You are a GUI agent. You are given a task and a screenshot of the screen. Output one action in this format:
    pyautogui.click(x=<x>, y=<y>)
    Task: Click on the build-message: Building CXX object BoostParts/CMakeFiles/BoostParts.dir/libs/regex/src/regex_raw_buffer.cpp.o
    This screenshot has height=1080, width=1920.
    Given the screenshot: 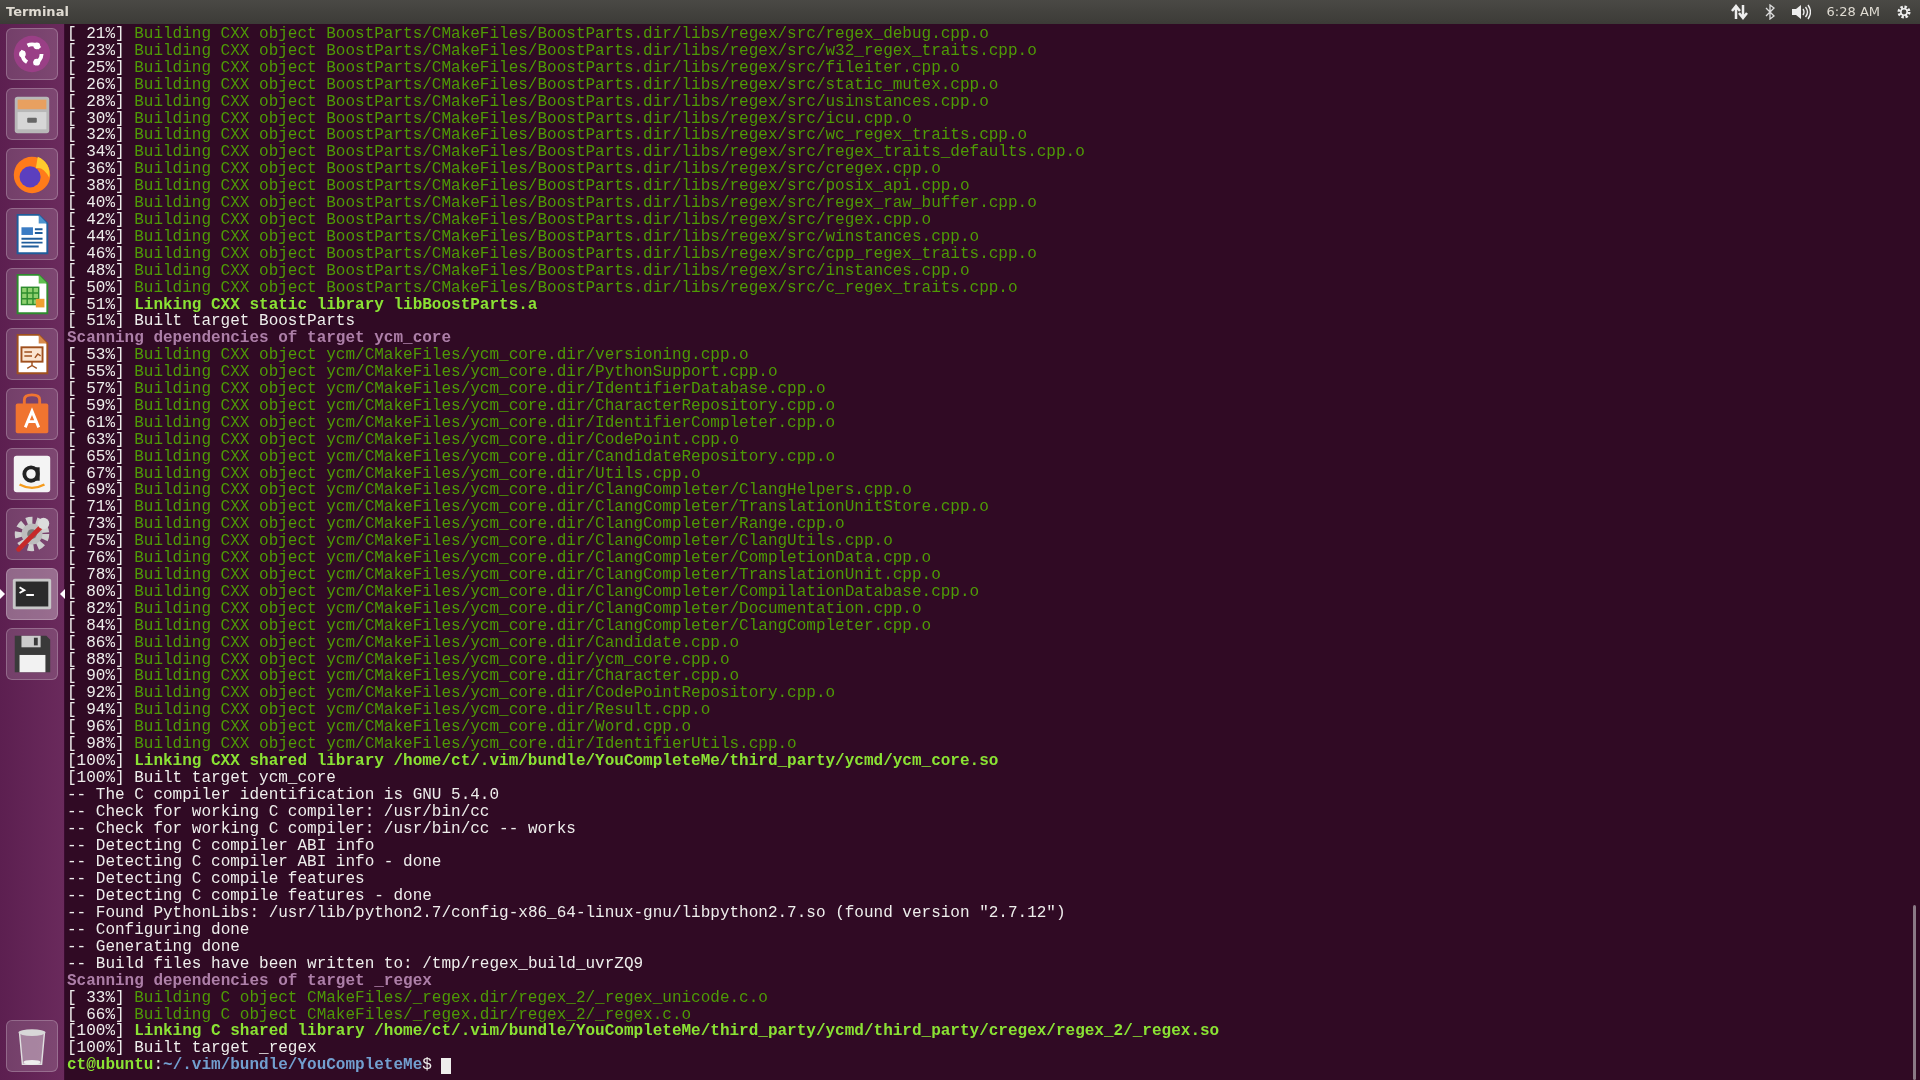 What is the action you would take?
    pyautogui.click(x=585, y=203)
    